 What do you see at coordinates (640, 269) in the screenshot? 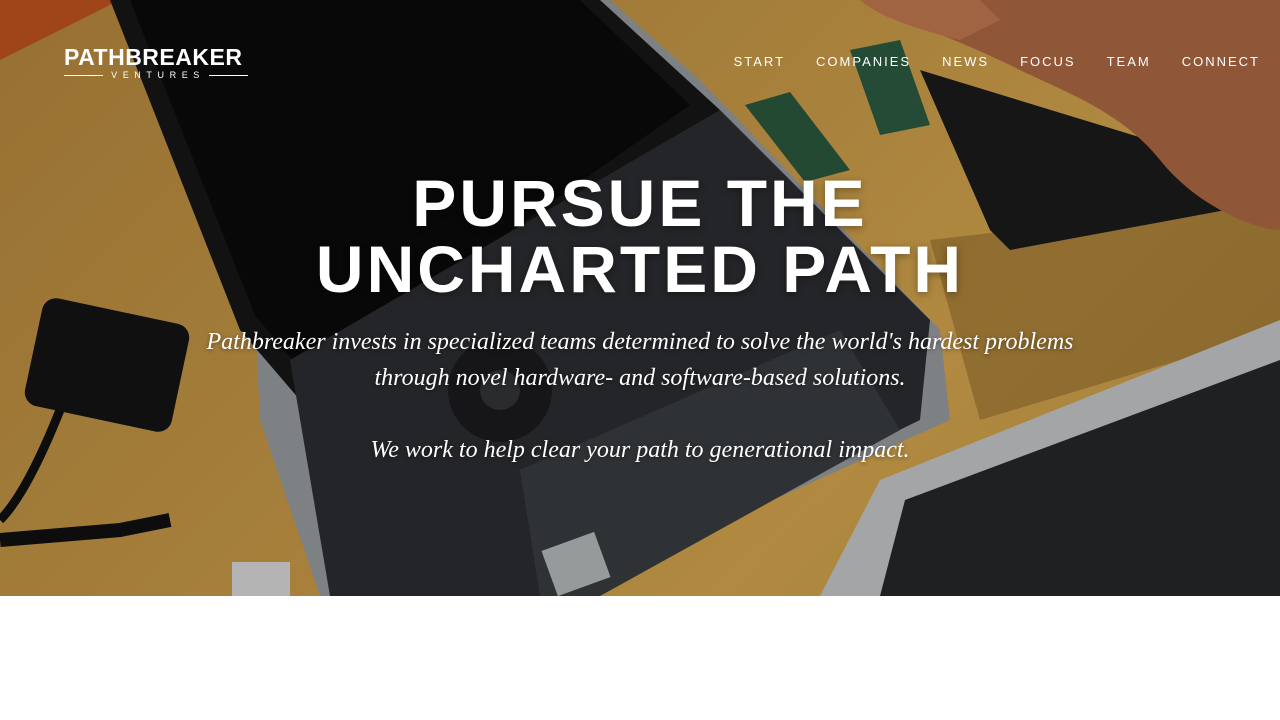
I see `headline-line-2: UNCHARTED PATH` at bounding box center [640, 269].